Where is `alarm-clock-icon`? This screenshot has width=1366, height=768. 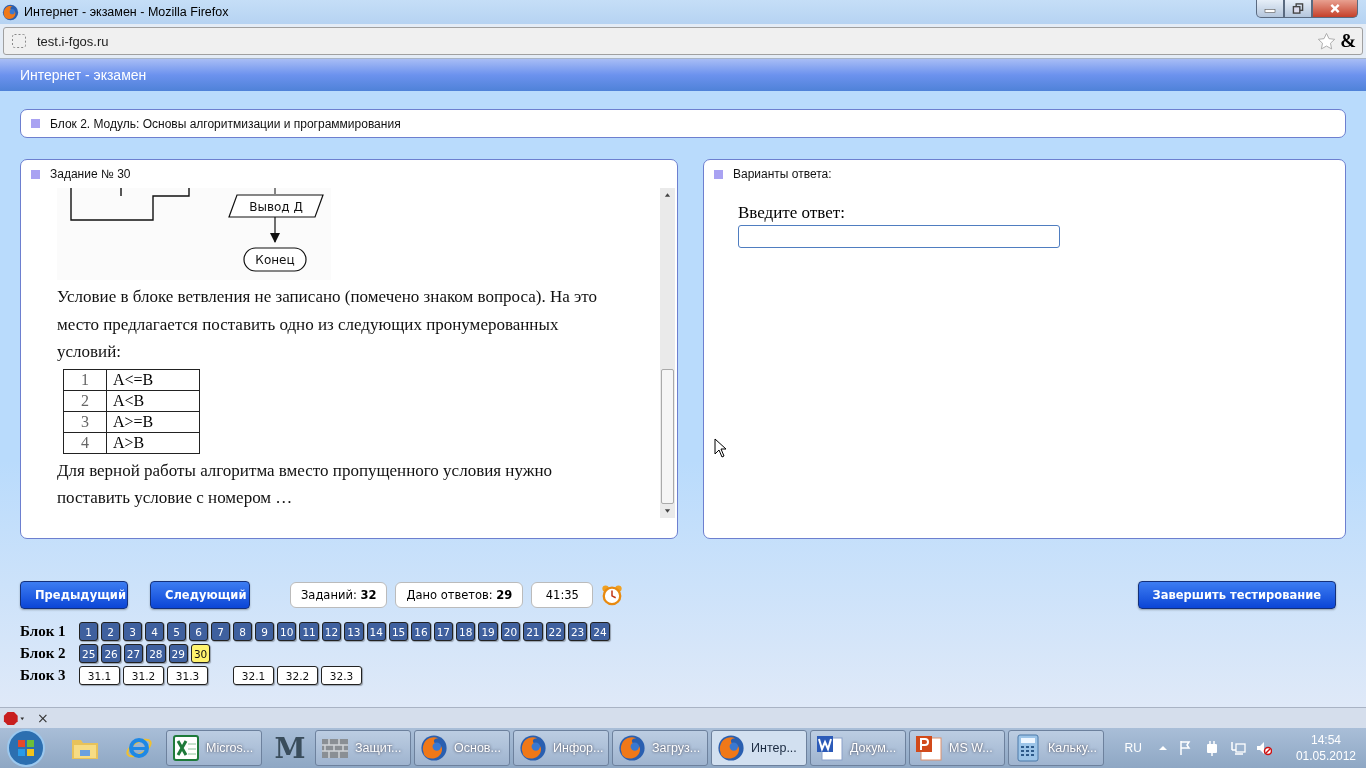
alarm-clock-icon is located at coordinates (612, 595).